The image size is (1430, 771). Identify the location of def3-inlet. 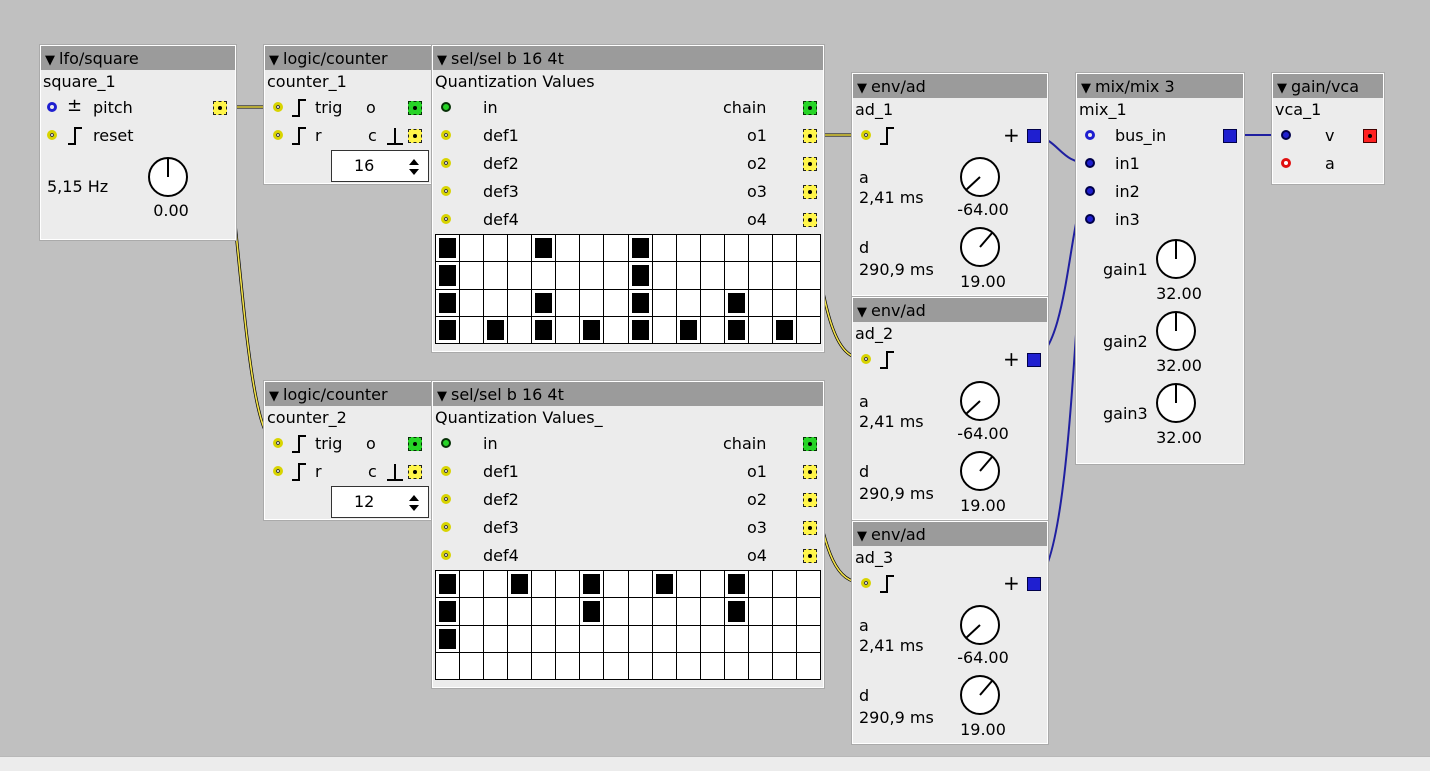
(446, 191).